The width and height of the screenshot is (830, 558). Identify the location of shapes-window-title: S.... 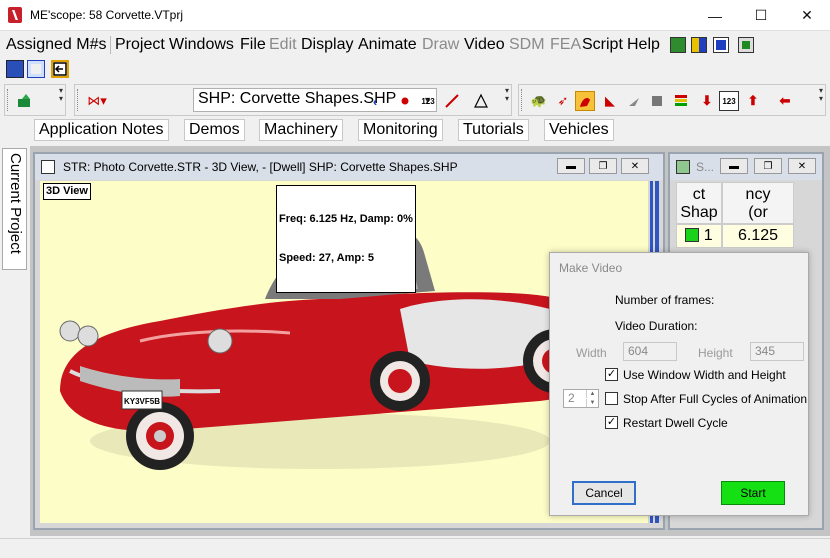
(705, 167).